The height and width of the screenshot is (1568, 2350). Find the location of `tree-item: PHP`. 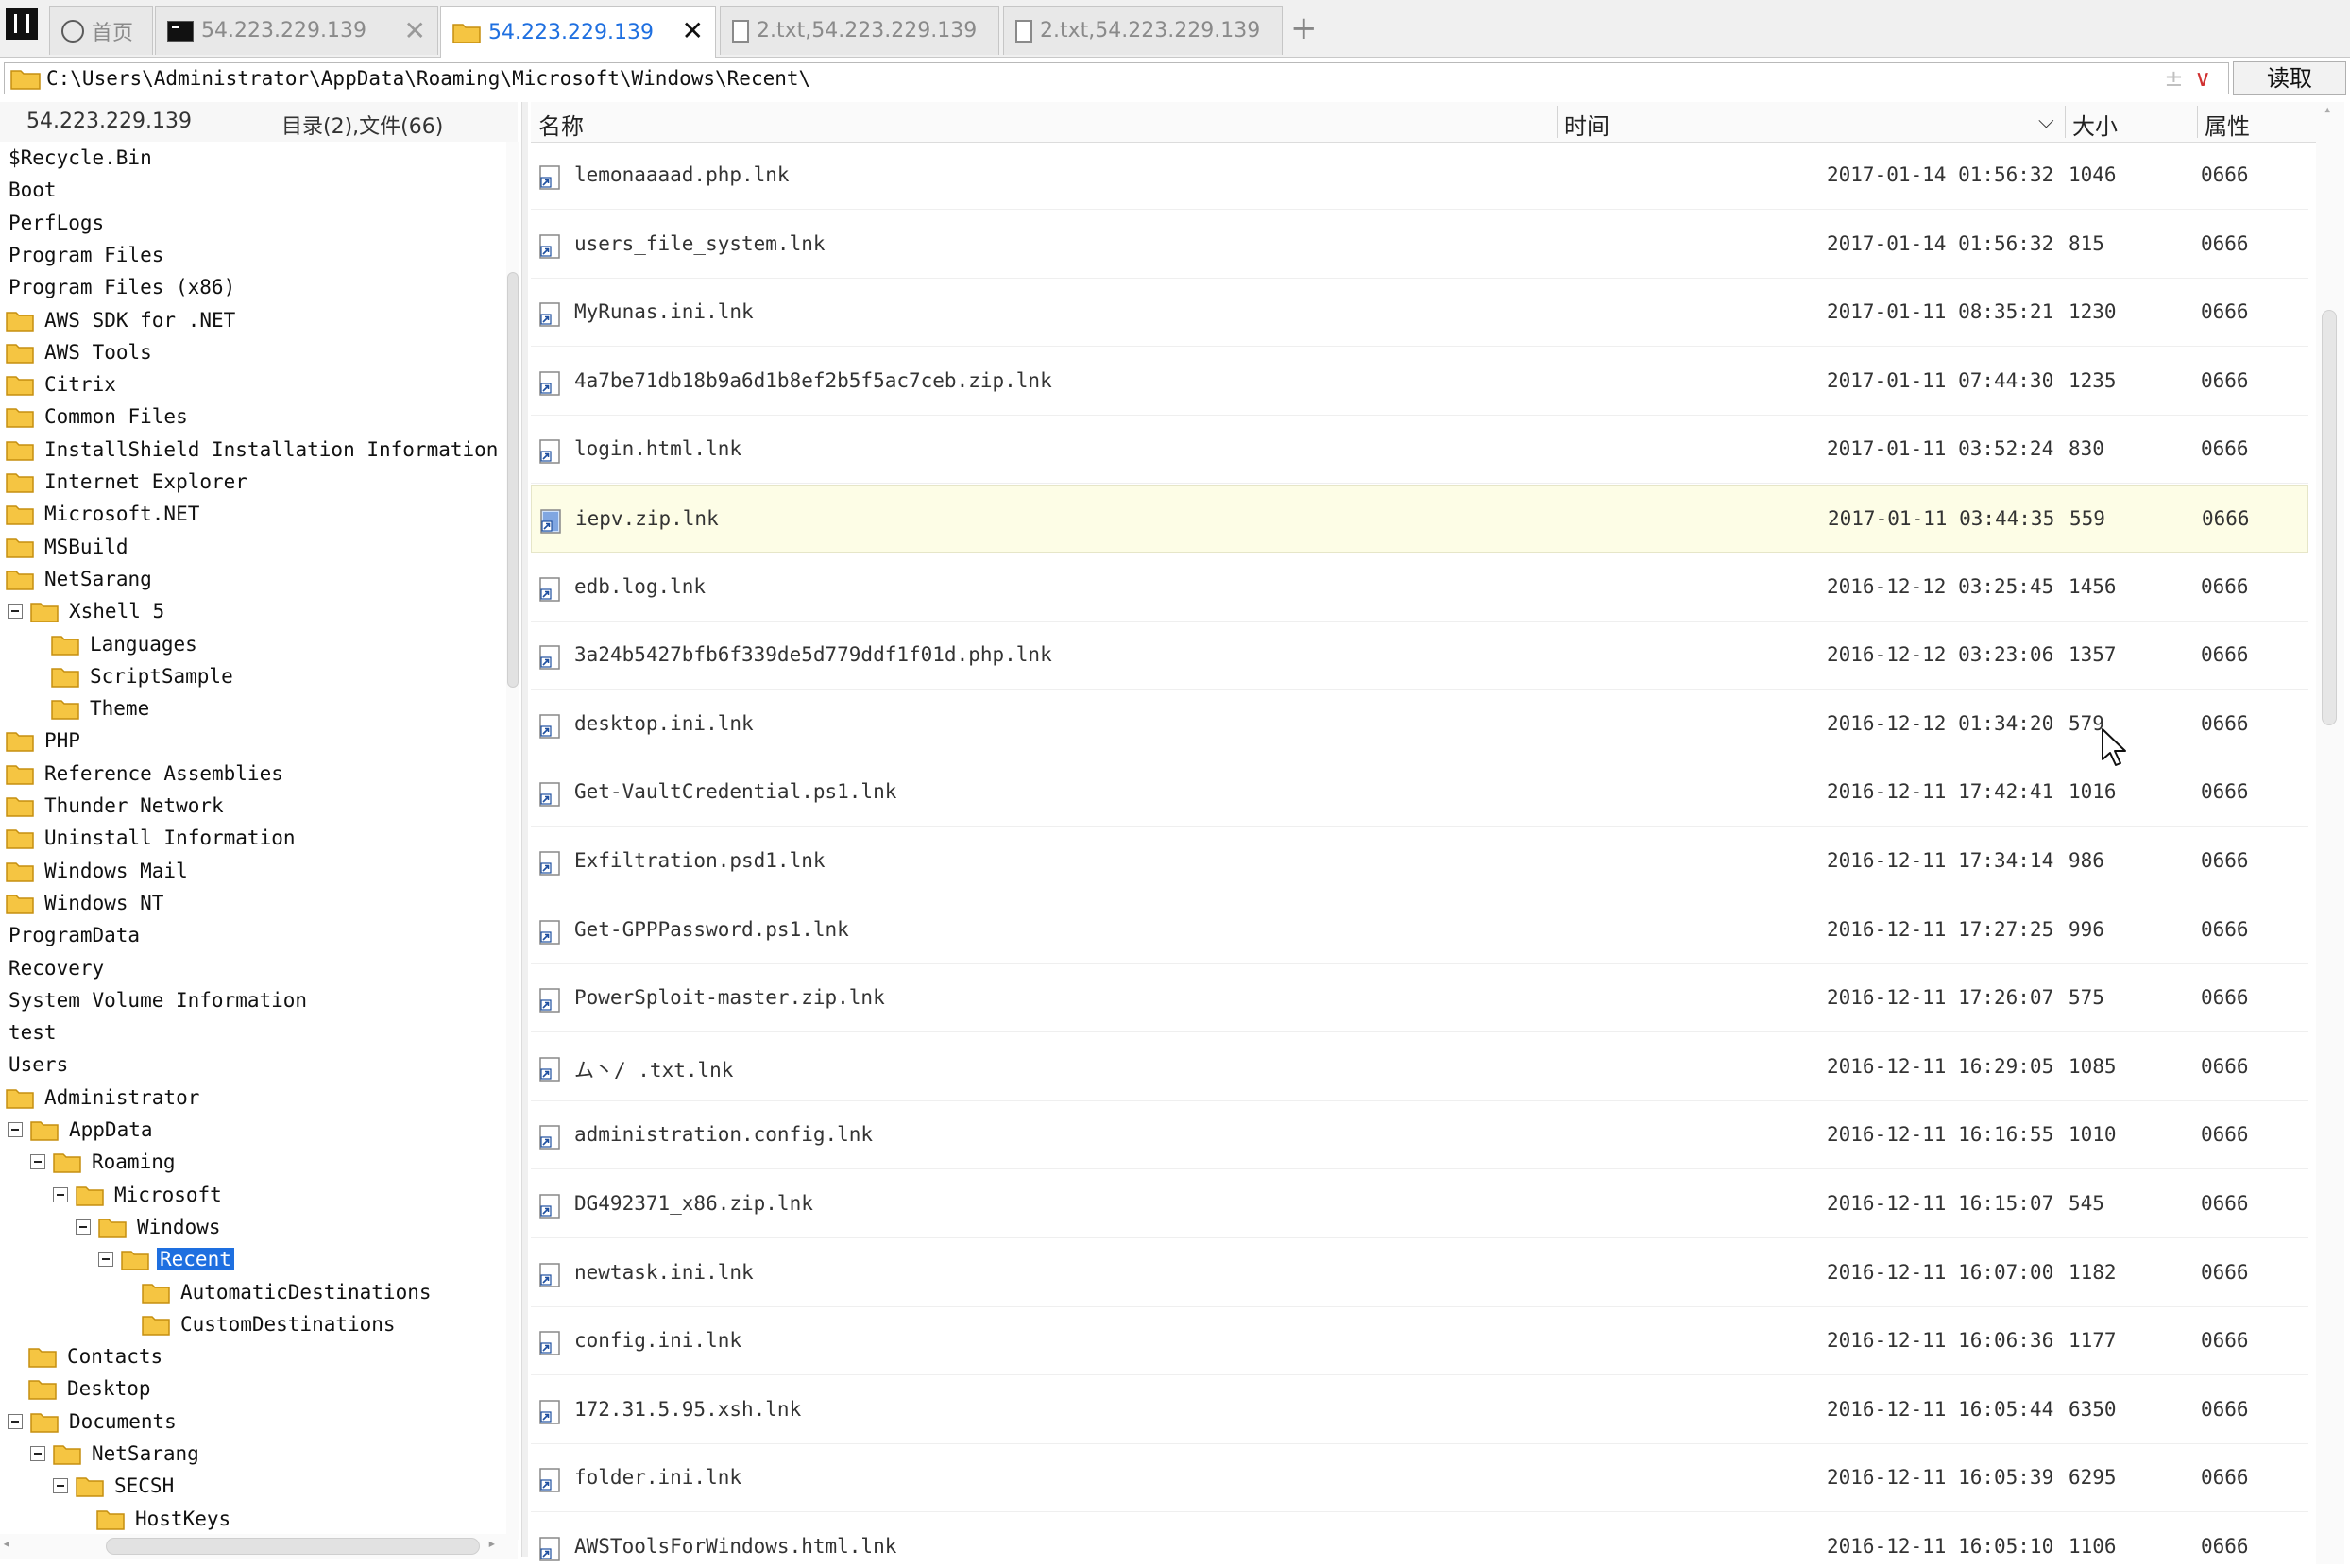

tree-item: PHP is located at coordinates (44, 740).